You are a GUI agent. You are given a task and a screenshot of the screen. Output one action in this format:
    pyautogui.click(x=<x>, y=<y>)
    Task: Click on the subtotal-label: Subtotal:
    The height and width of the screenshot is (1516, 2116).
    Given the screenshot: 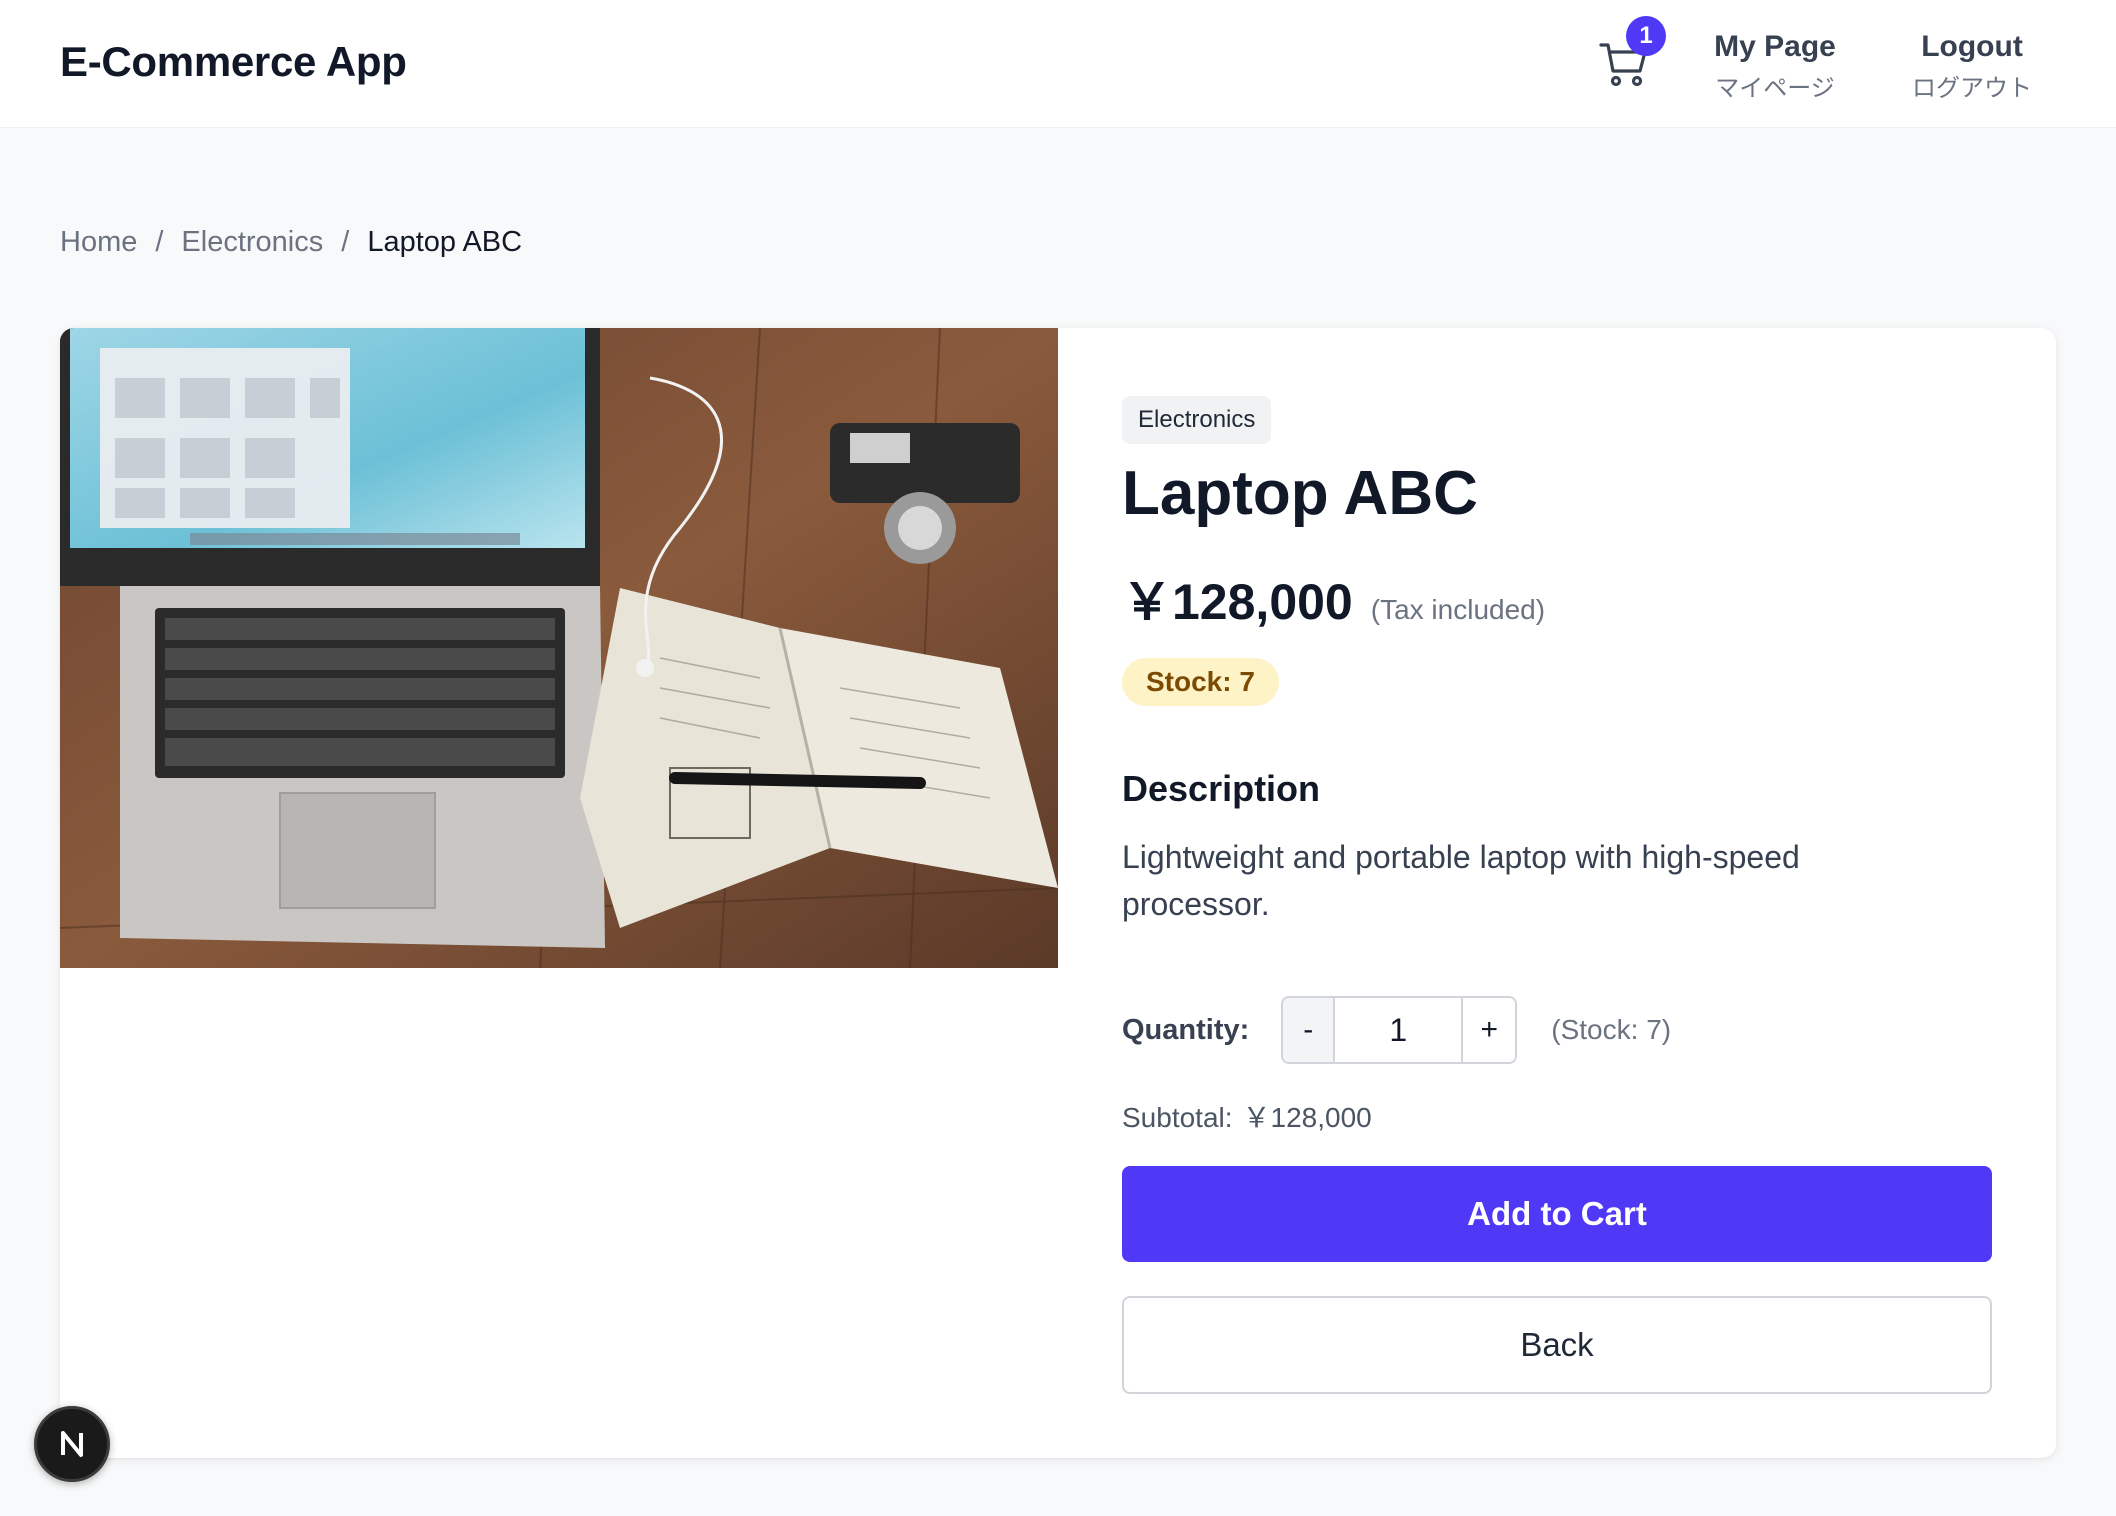 What is the action you would take?
    pyautogui.click(x=1177, y=1117)
    